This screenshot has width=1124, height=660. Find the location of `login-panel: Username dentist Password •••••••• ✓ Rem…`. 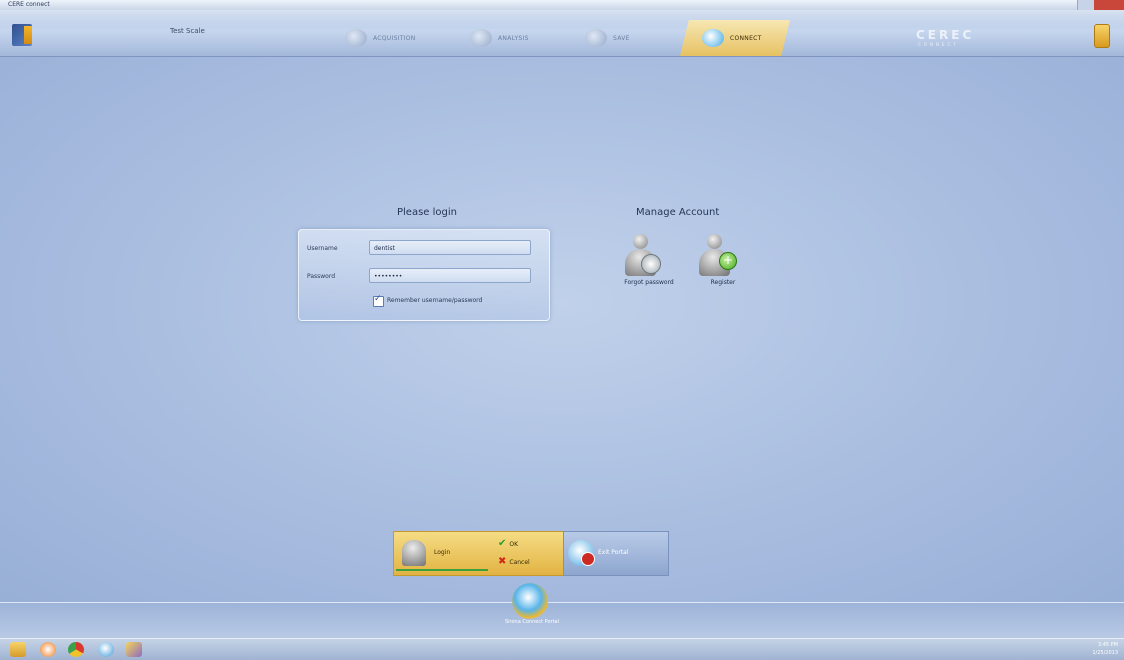

login-panel: Username dentist Password •••••••• ✓ Rem… is located at coordinates (424, 275).